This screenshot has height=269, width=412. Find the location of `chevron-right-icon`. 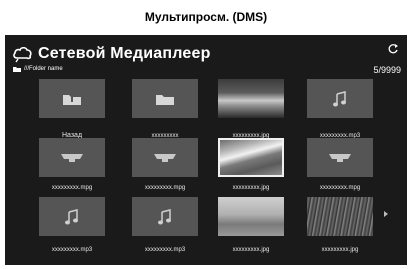

chevron-right-icon is located at coordinates (386, 214).